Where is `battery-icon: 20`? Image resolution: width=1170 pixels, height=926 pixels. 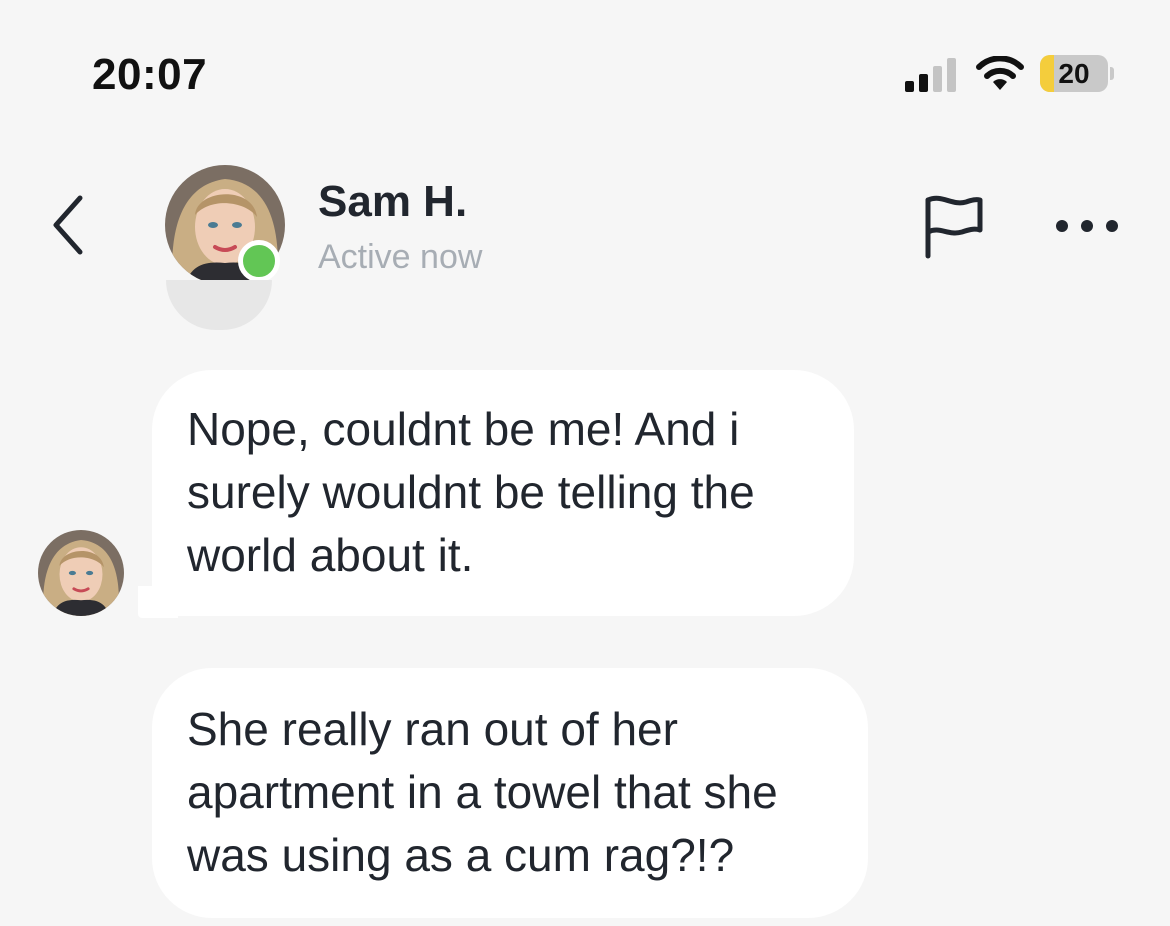 battery-icon: 20 is located at coordinates (1074, 73).